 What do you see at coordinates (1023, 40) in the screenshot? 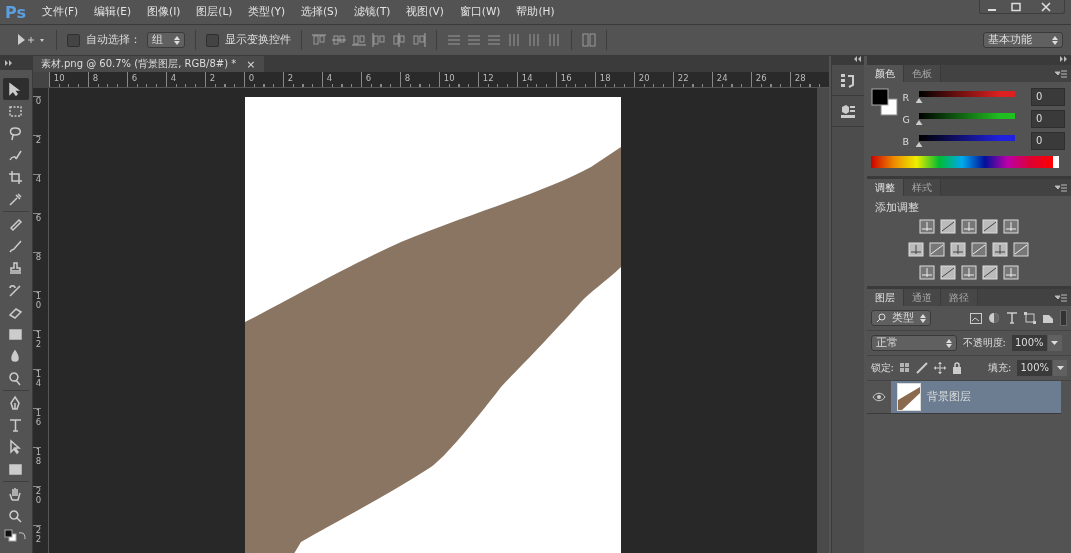
I see `workspace-dropdown: 基本功能` at bounding box center [1023, 40].